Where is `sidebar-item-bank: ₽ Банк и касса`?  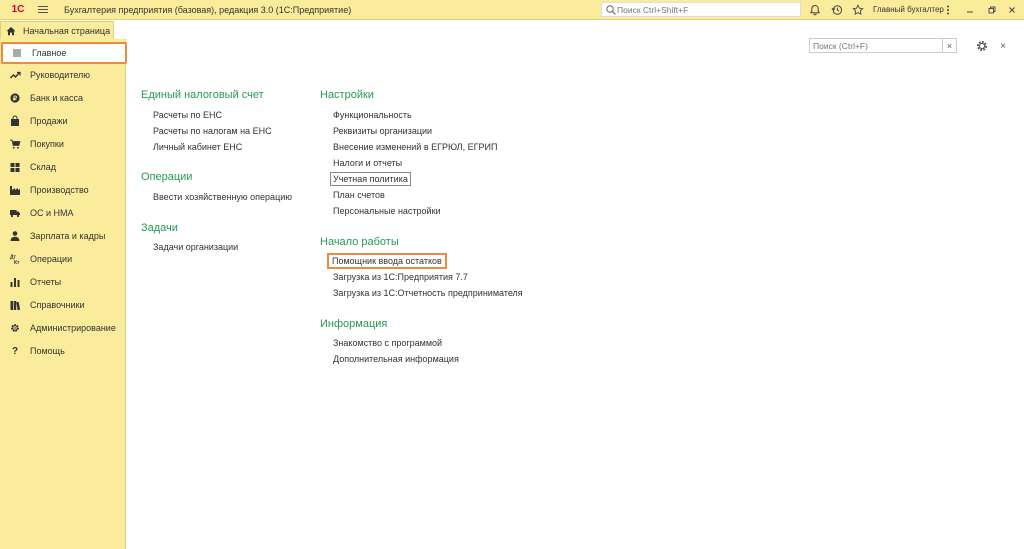 sidebar-item-bank: ₽ Банк и касса is located at coordinates (63, 98).